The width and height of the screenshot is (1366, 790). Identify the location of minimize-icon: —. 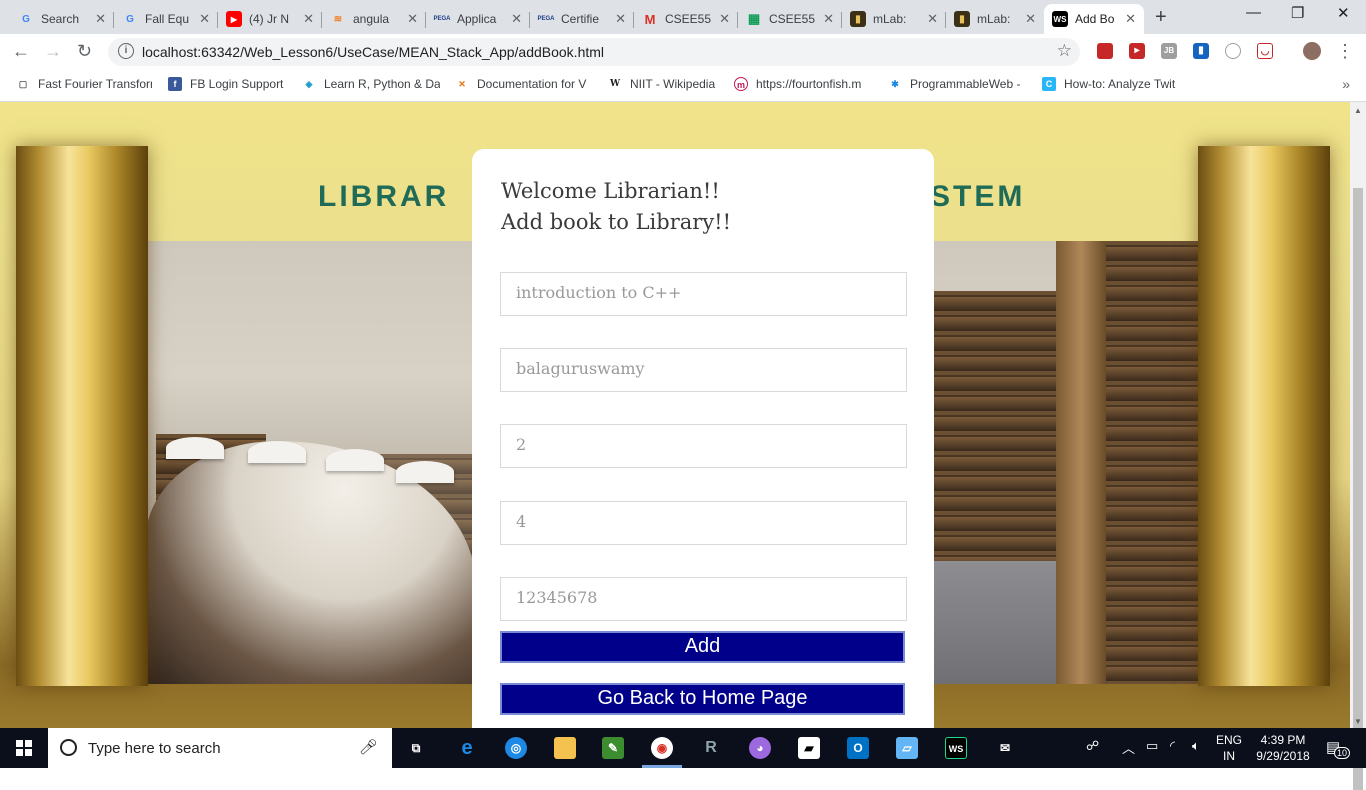
(1253, 12).